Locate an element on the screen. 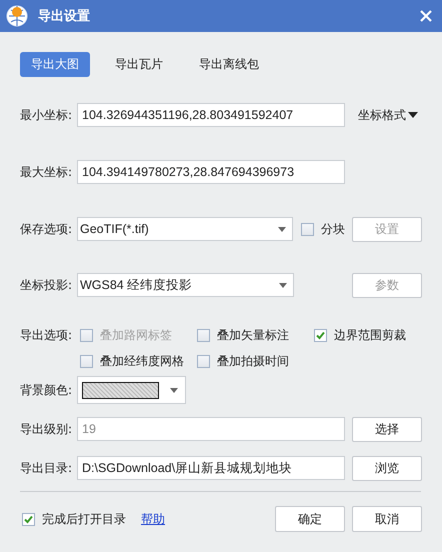 This screenshot has height=552, width=442. color-dropdown is located at coordinates (131, 390).